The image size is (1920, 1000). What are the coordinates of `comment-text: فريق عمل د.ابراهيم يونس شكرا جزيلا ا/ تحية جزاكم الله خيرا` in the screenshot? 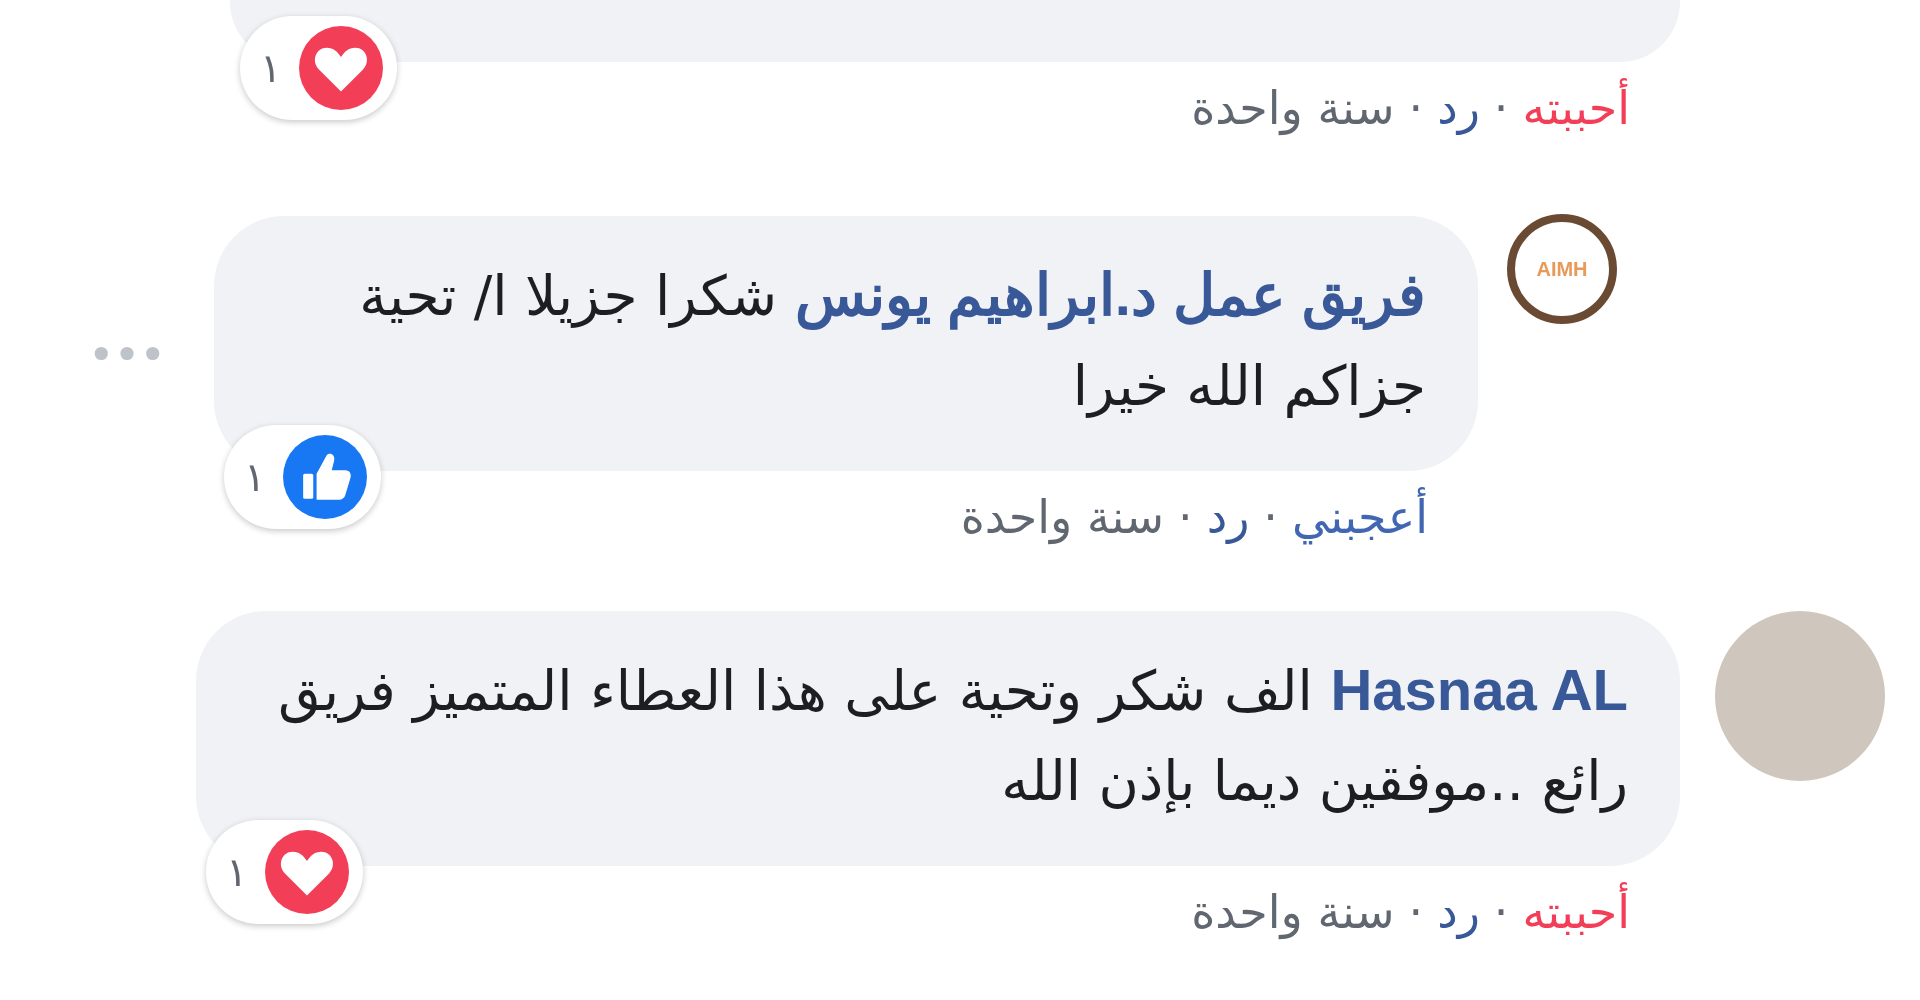 It's located at (892, 340).